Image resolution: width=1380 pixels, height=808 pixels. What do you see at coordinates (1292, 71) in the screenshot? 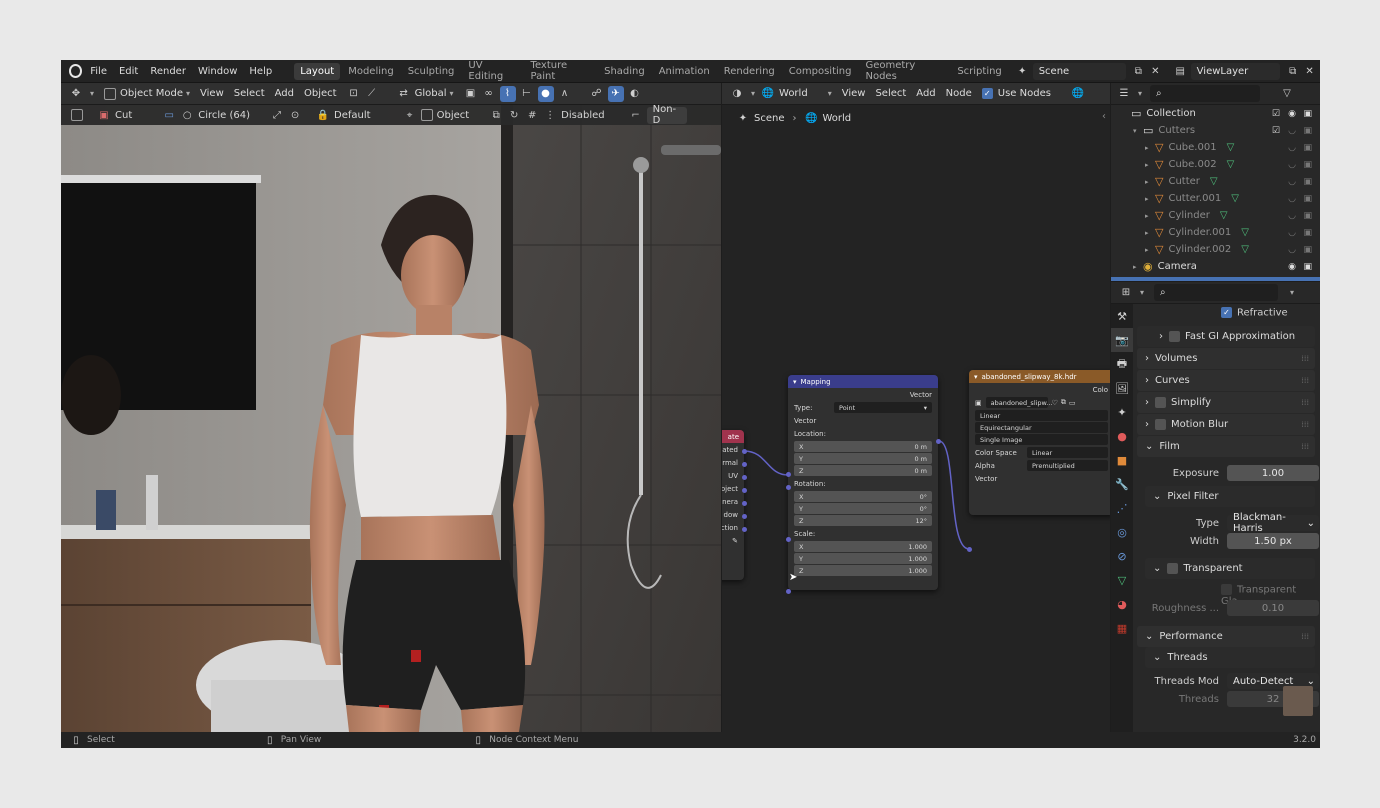
I see `new-view-layer-icon: ⧉` at bounding box center [1292, 71].